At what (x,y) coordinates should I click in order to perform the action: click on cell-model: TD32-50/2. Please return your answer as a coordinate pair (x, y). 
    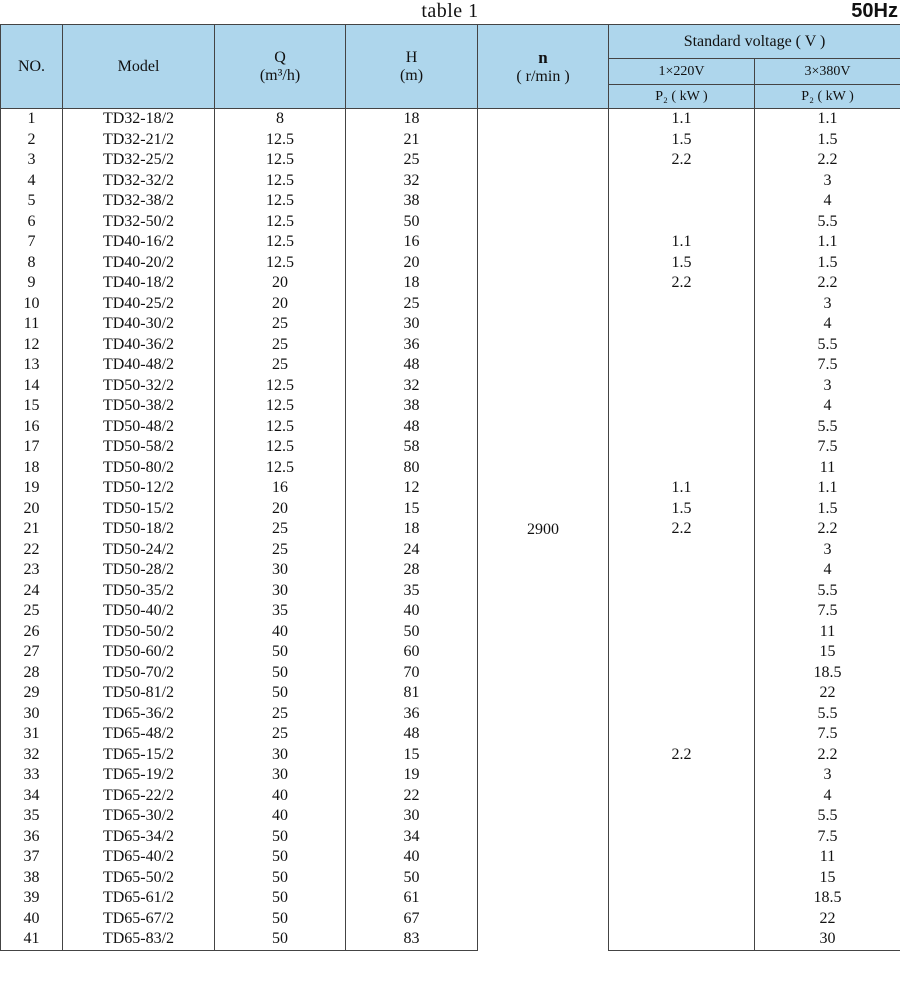
    Looking at the image, I should click on (138, 221).